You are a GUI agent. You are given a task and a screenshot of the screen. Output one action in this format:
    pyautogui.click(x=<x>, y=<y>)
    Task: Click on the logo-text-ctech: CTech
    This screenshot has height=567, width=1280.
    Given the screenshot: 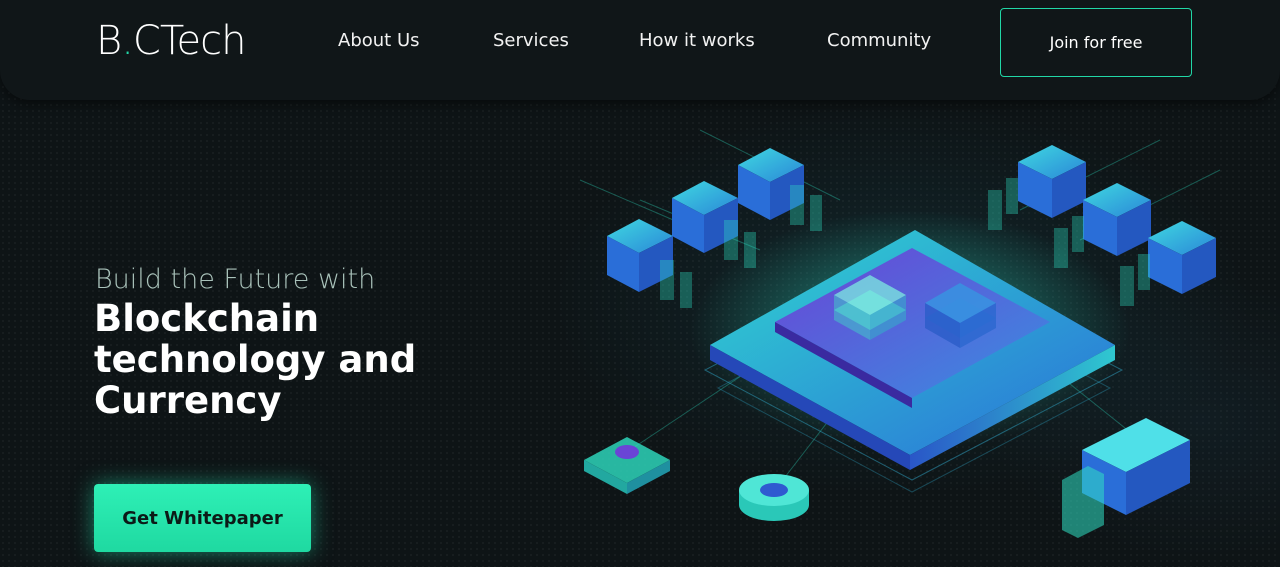 What is the action you would take?
    pyautogui.click(x=189, y=41)
    